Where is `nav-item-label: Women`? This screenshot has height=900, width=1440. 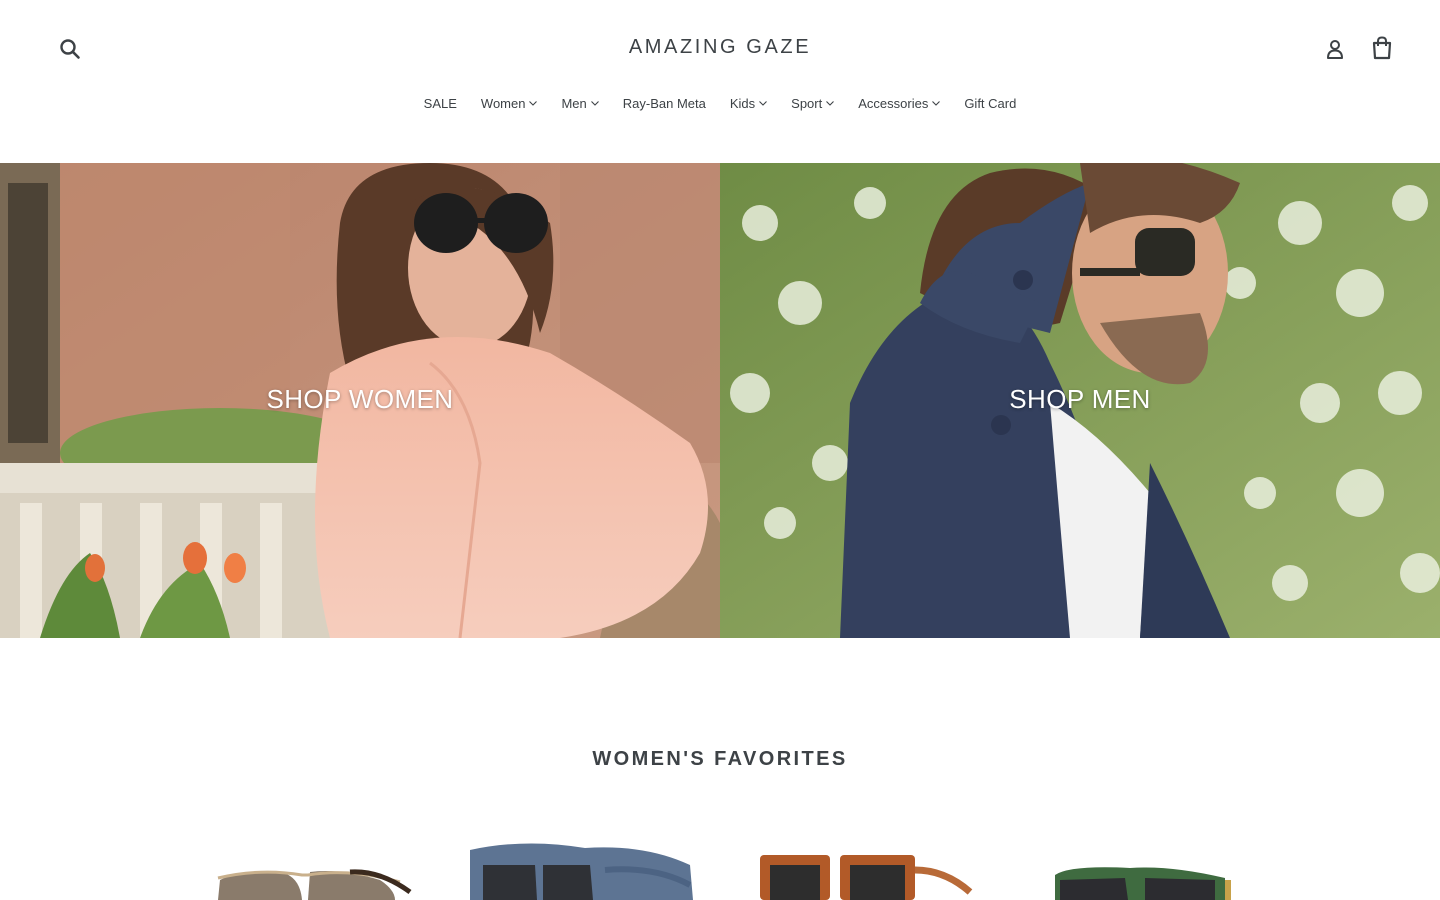 nav-item-label: Women is located at coordinates (503, 103).